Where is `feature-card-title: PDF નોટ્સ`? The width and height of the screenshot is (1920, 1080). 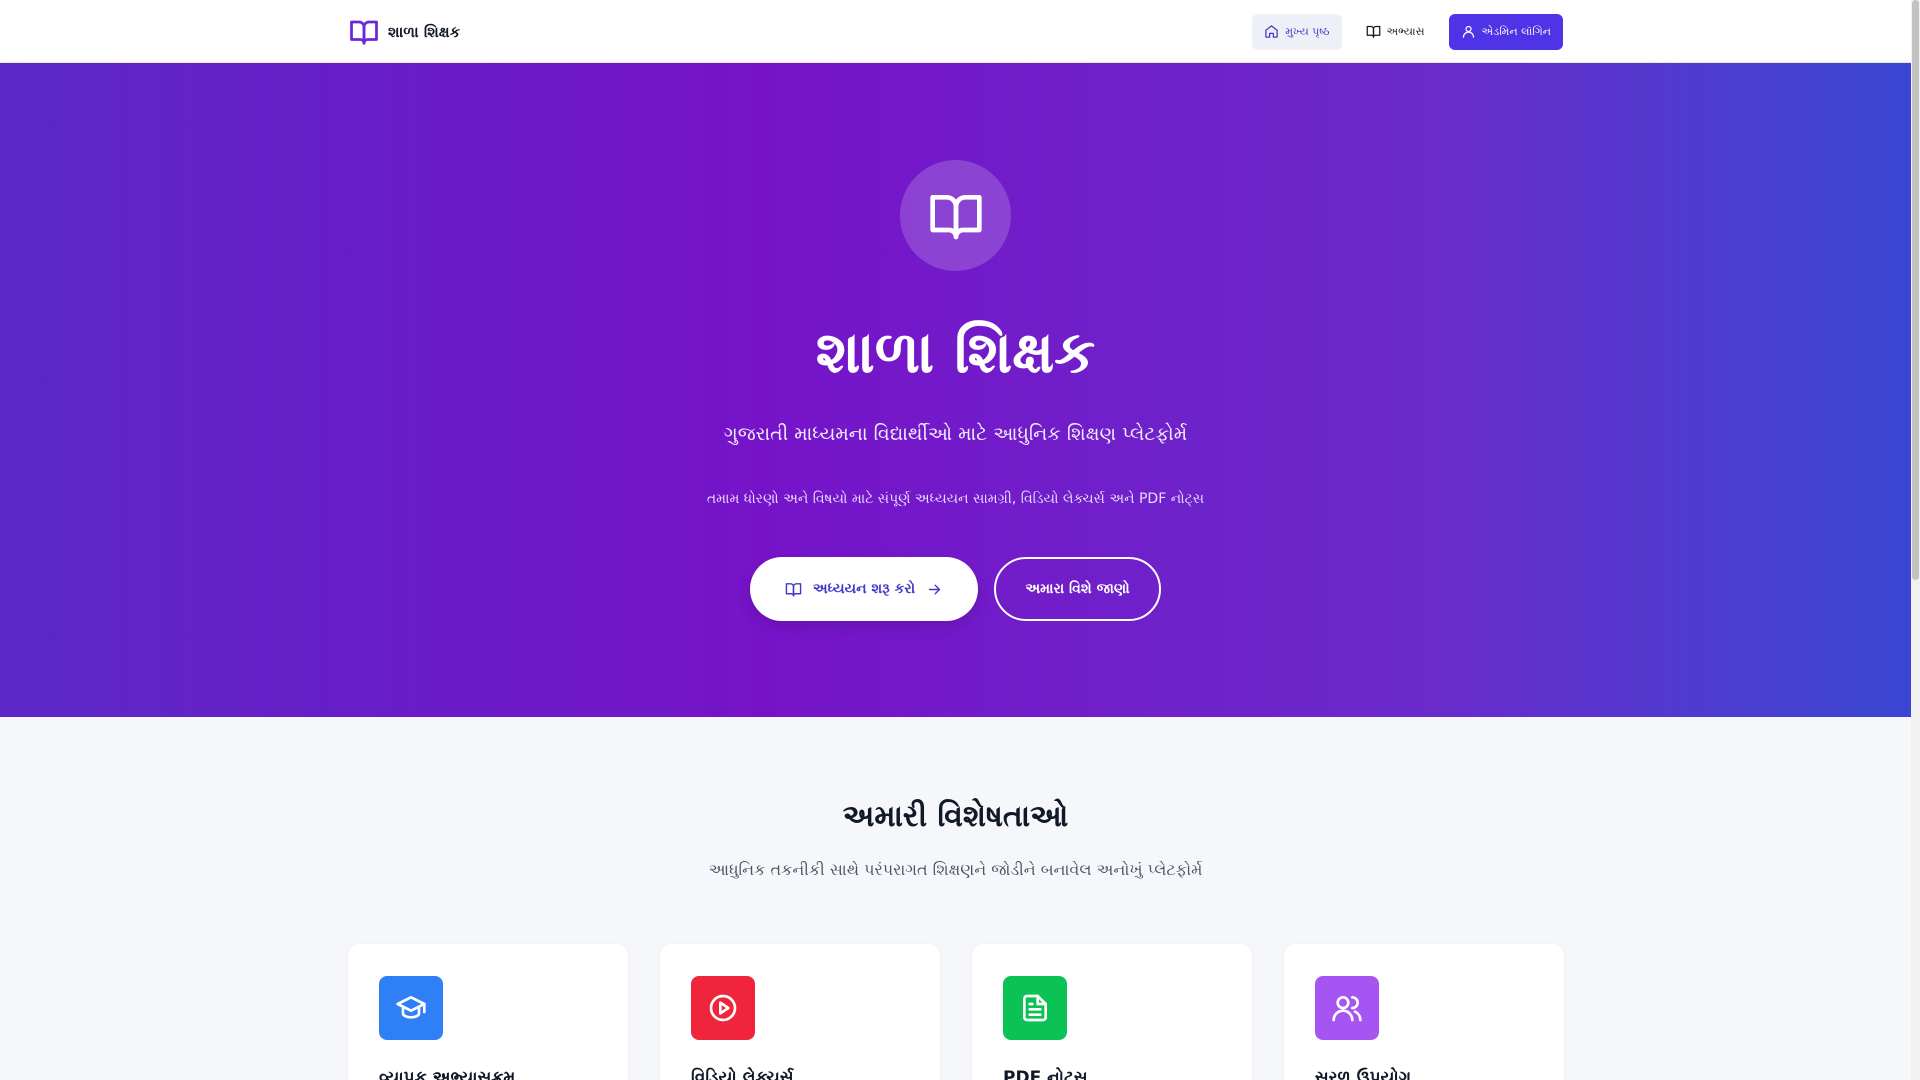 feature-card-title: PDF નોટ્સ is located at coordinates (1045, 1074).